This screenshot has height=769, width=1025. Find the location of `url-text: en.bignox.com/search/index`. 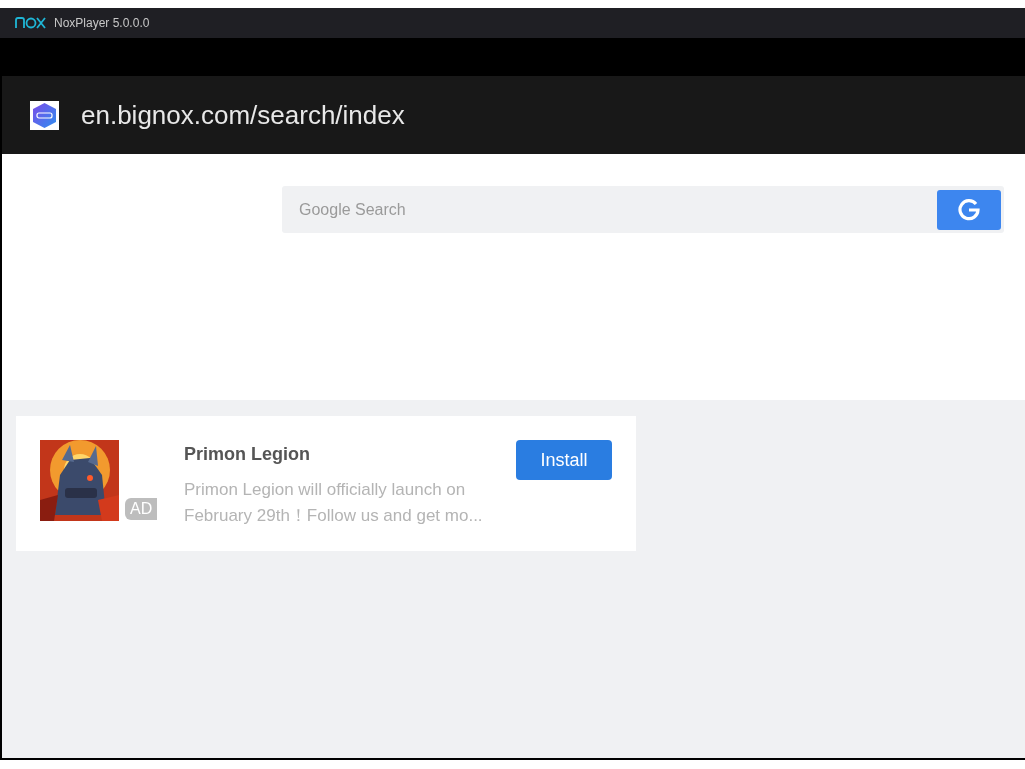

url-text: en.bignox.com/search/index is located at coordinates (243, 115).